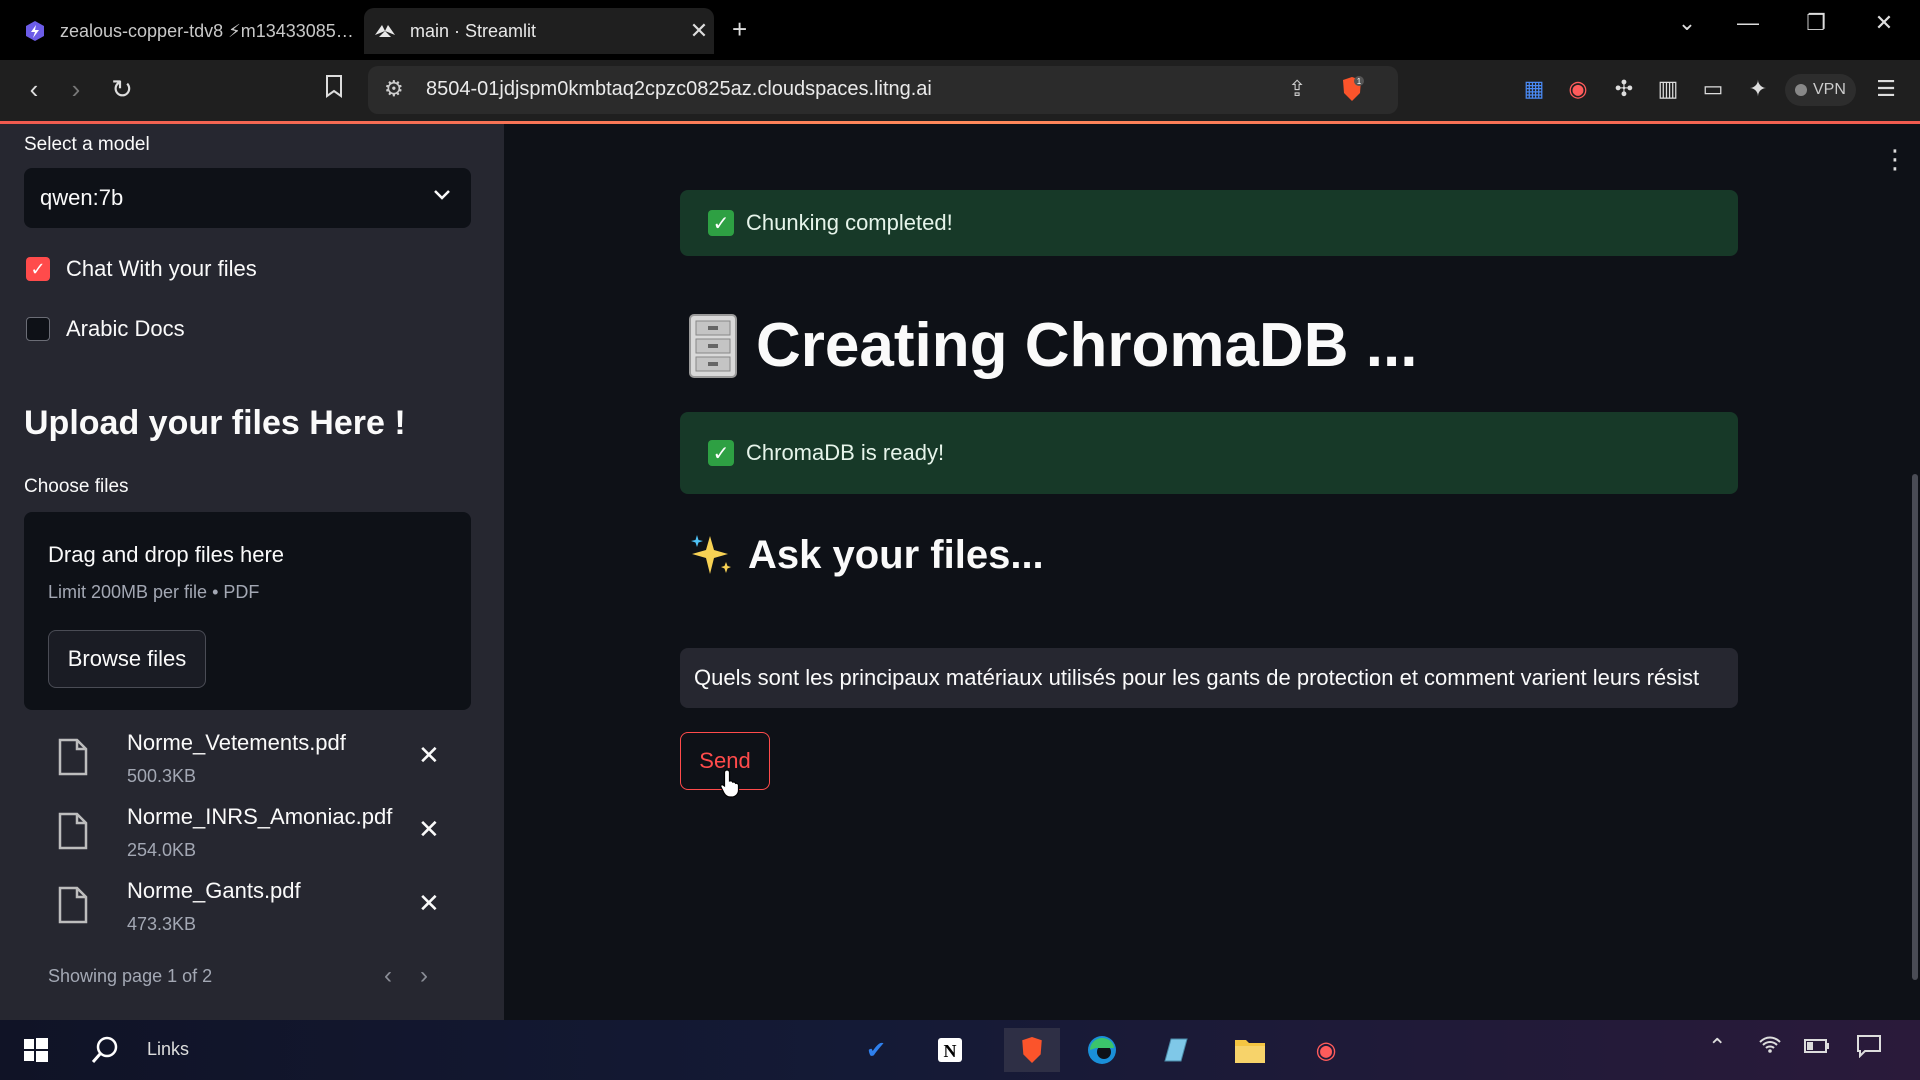 The height and width of the screenshot is (1080, 1920). I want to click on translate-icon: ▦, so click(1534, 92).